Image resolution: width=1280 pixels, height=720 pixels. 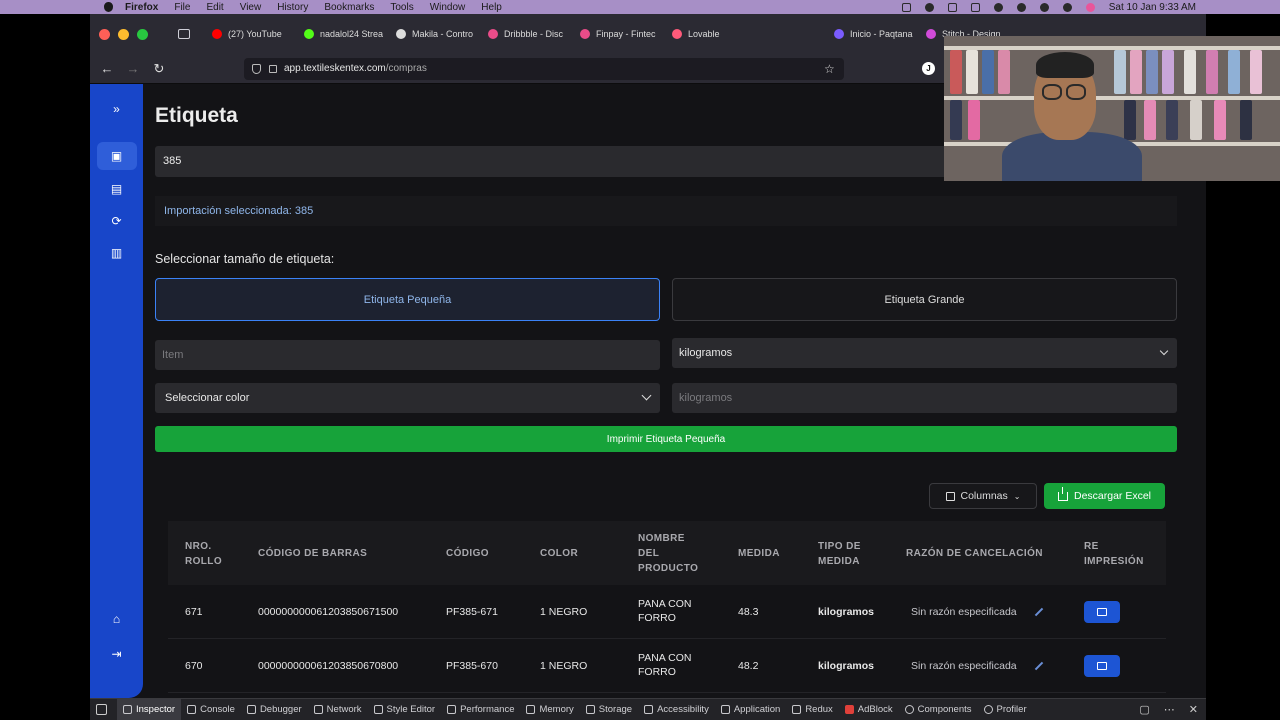 I want to click on element-picker-icon, so click(x=101, y=709).